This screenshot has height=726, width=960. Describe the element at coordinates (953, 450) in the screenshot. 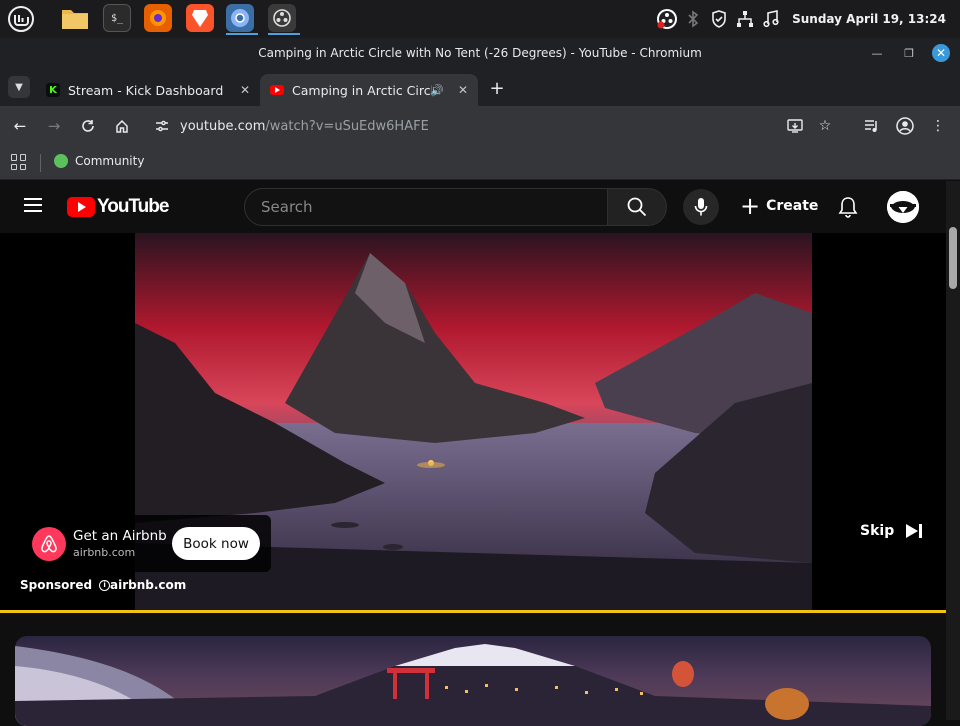

I see `page-scrollbar` at that location.